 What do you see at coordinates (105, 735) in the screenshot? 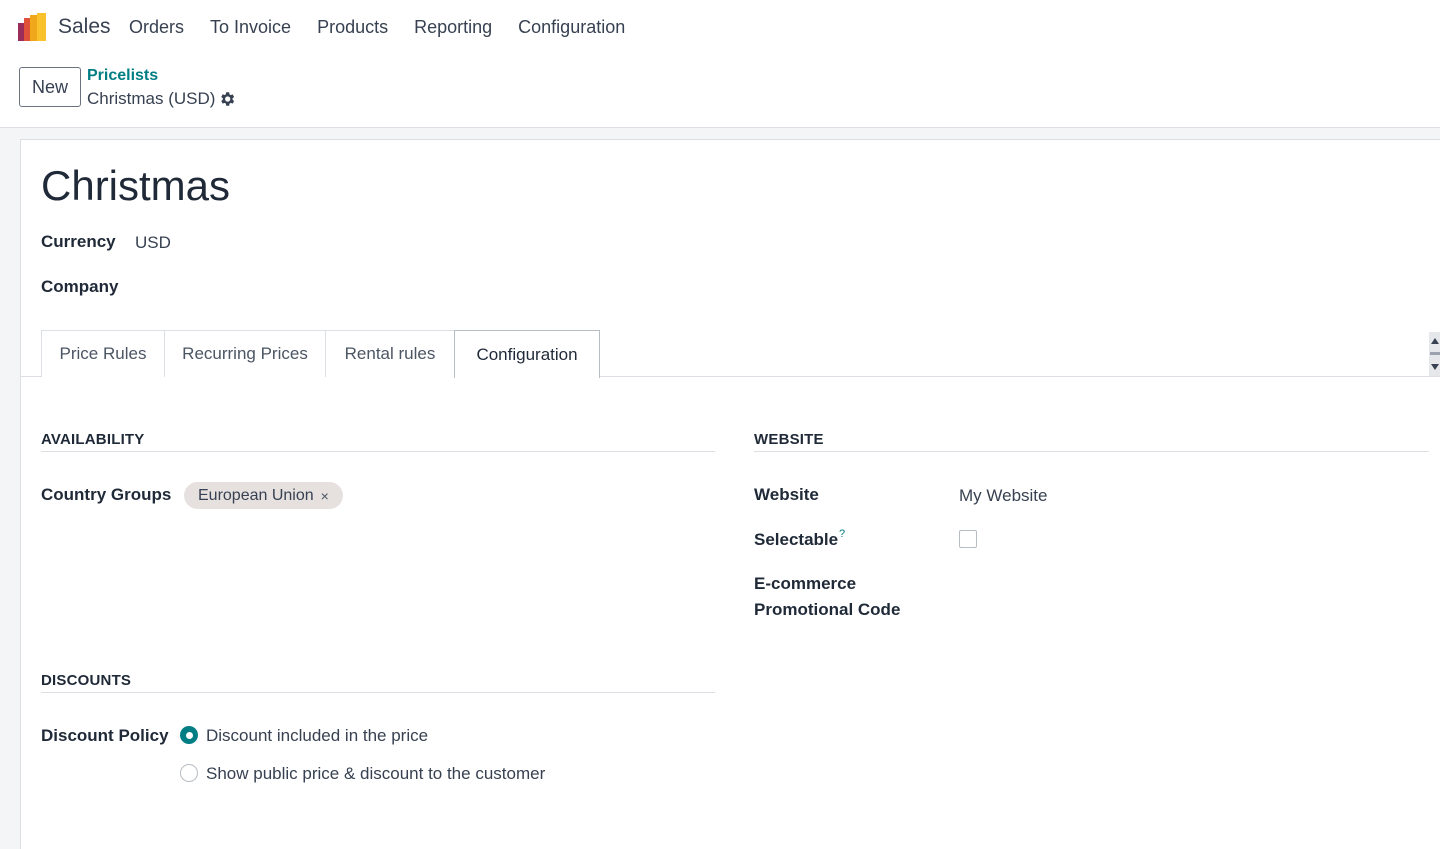
I see `discount-policy-label: Discount Policy` at bounding box center [105, 735].